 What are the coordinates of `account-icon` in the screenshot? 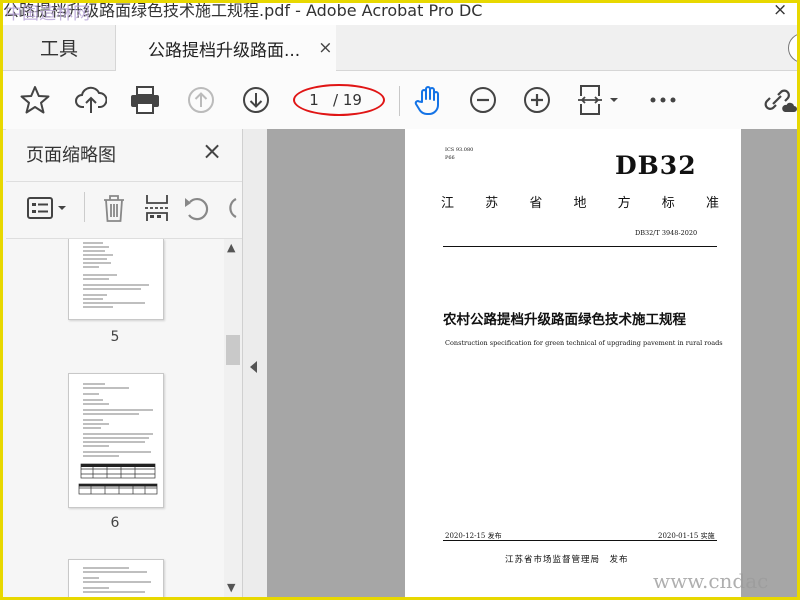 It's located at (792, 48).